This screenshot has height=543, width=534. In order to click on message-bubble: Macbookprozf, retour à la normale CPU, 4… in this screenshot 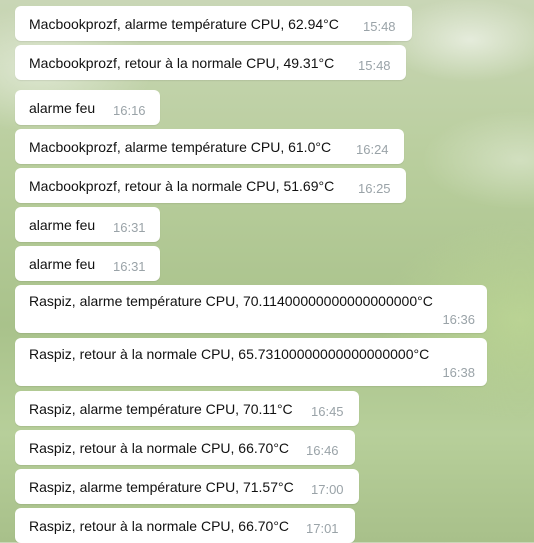, I will do `click(210, 62)`.